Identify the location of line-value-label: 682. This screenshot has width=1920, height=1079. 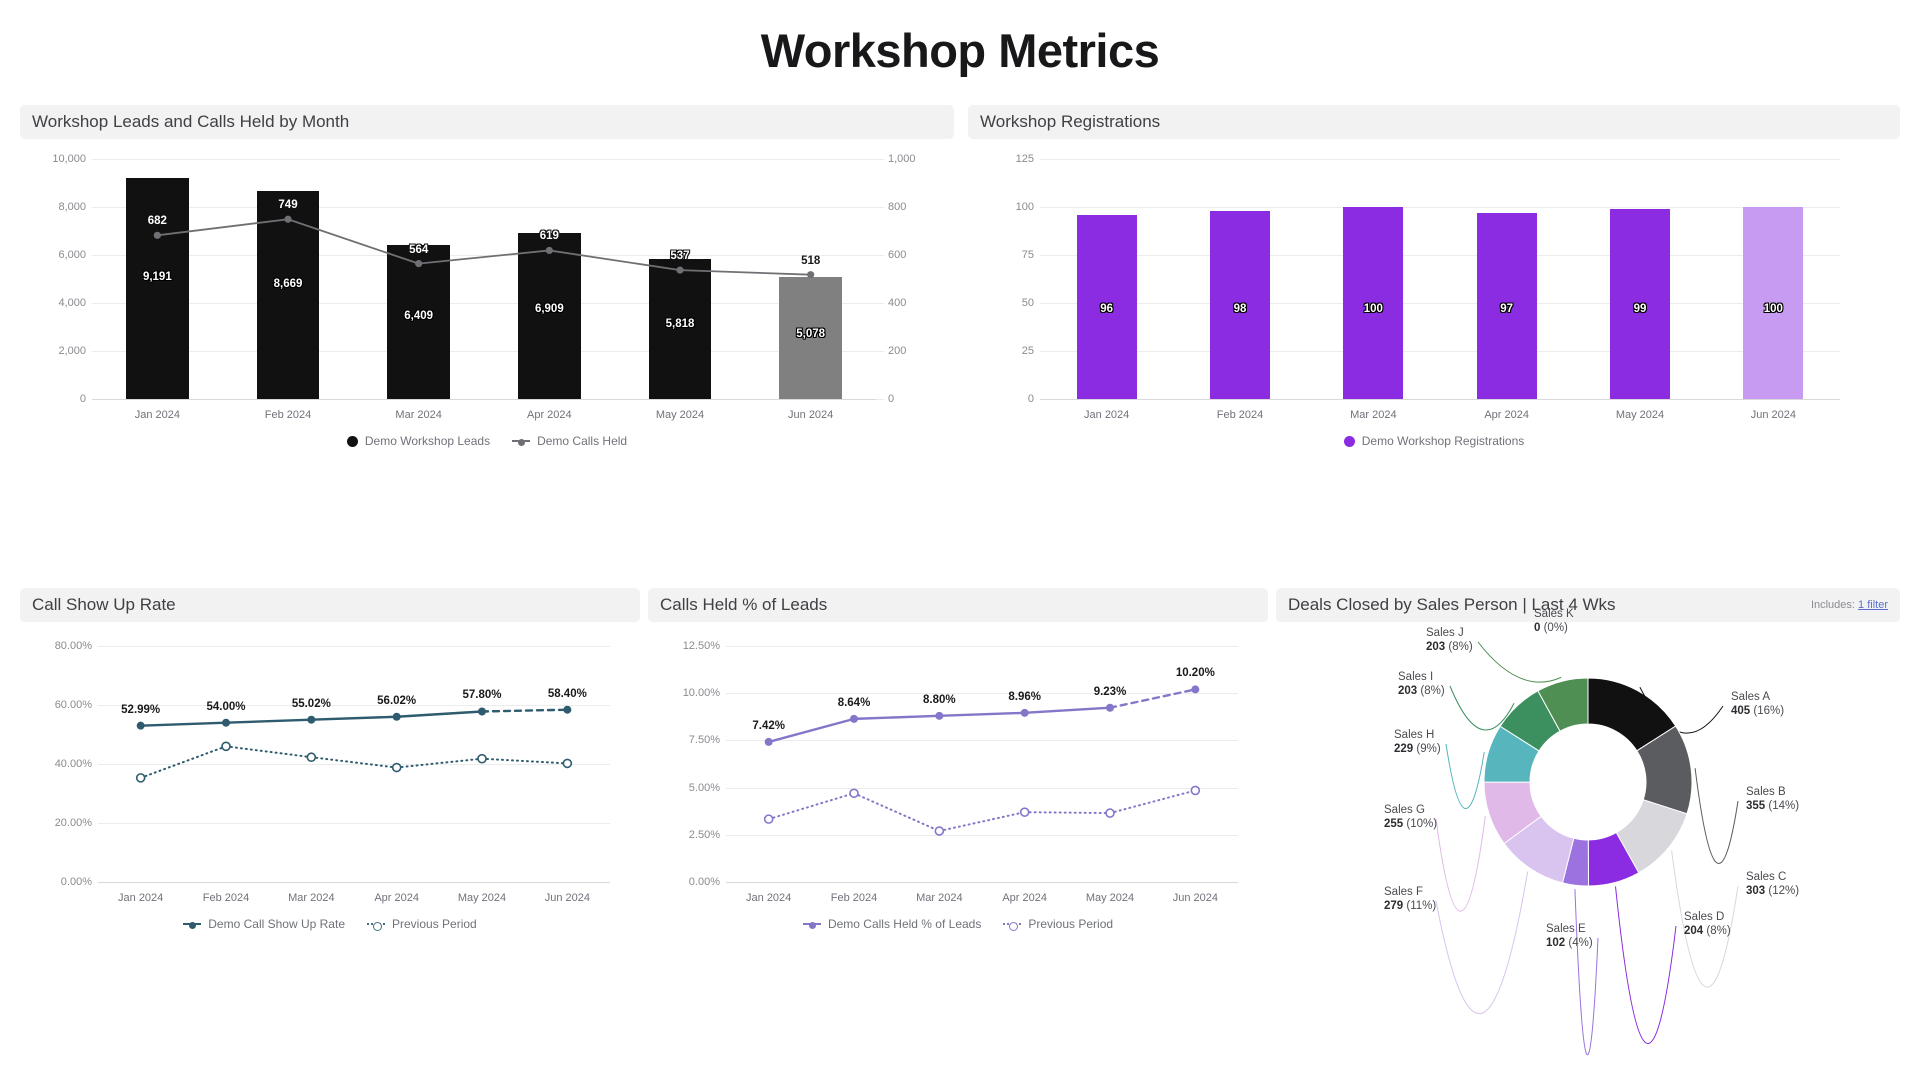
(157, 221).